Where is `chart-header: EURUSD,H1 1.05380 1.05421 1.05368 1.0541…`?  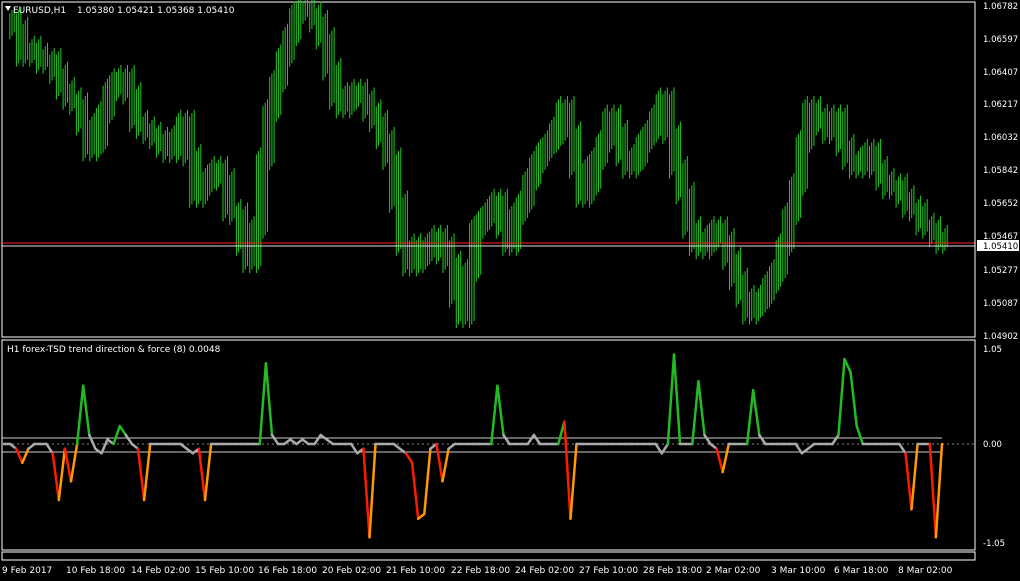 chart-header: EURUSD,H1 1.05380 1.05421 1.05368 1.0541… is located at coordinates (120, 11).